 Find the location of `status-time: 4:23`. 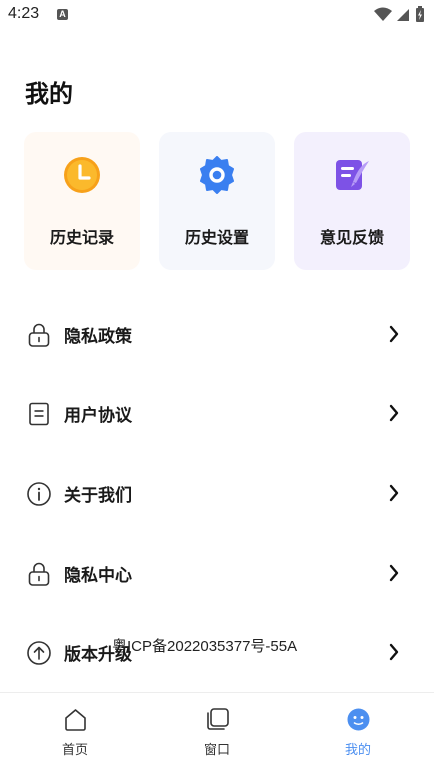

status-time: 4:23 is located at coordinates (24, 13).